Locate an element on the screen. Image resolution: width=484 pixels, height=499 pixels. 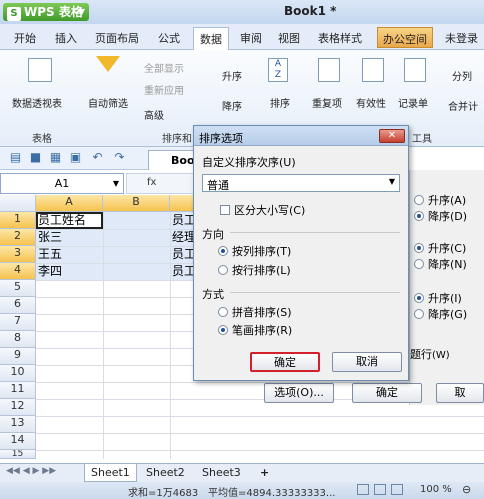
cell-c2: 经理 is located at coordinates (182, 237).